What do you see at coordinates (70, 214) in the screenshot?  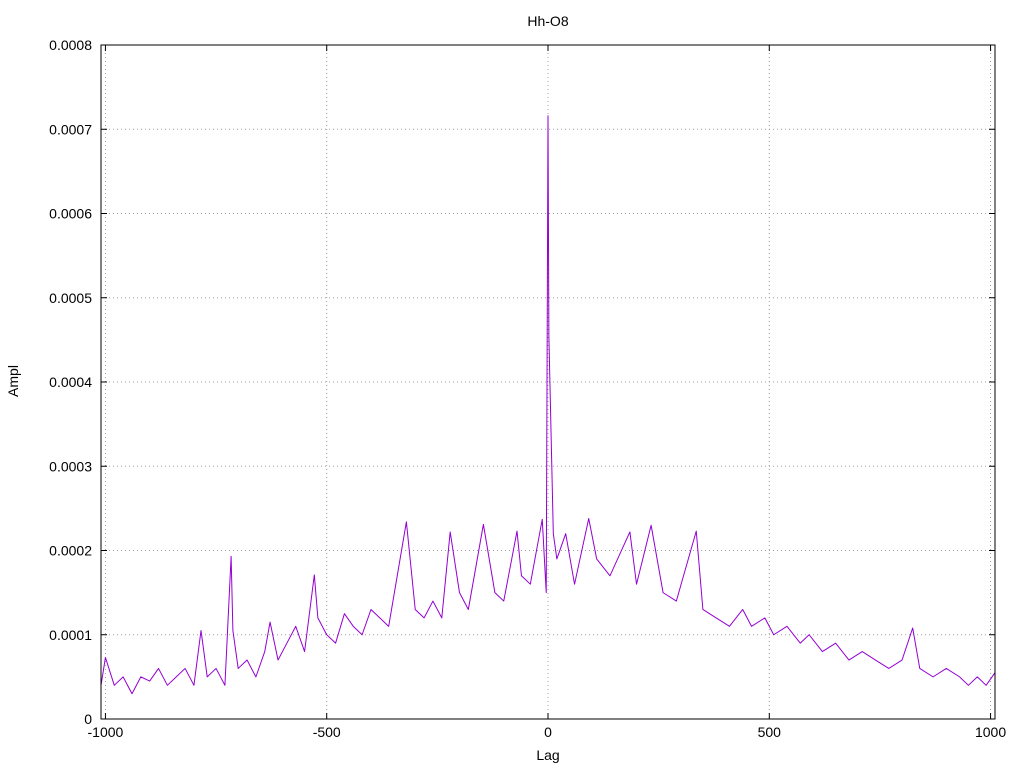 I see `y-tick-label: 0.0006` at bounding box center [70, 214].